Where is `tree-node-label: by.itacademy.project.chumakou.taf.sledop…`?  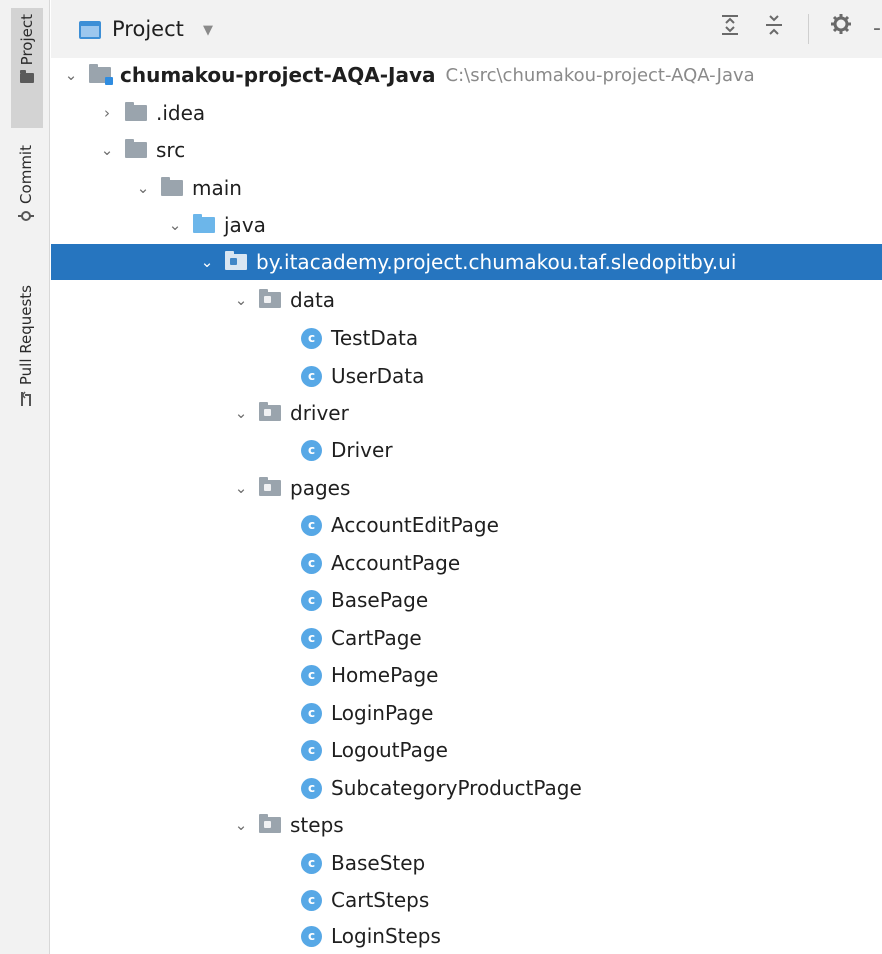
tree-node-label: by.itacademy.project.chumakou.taf.sledop… is located at coordinates (496, 262).